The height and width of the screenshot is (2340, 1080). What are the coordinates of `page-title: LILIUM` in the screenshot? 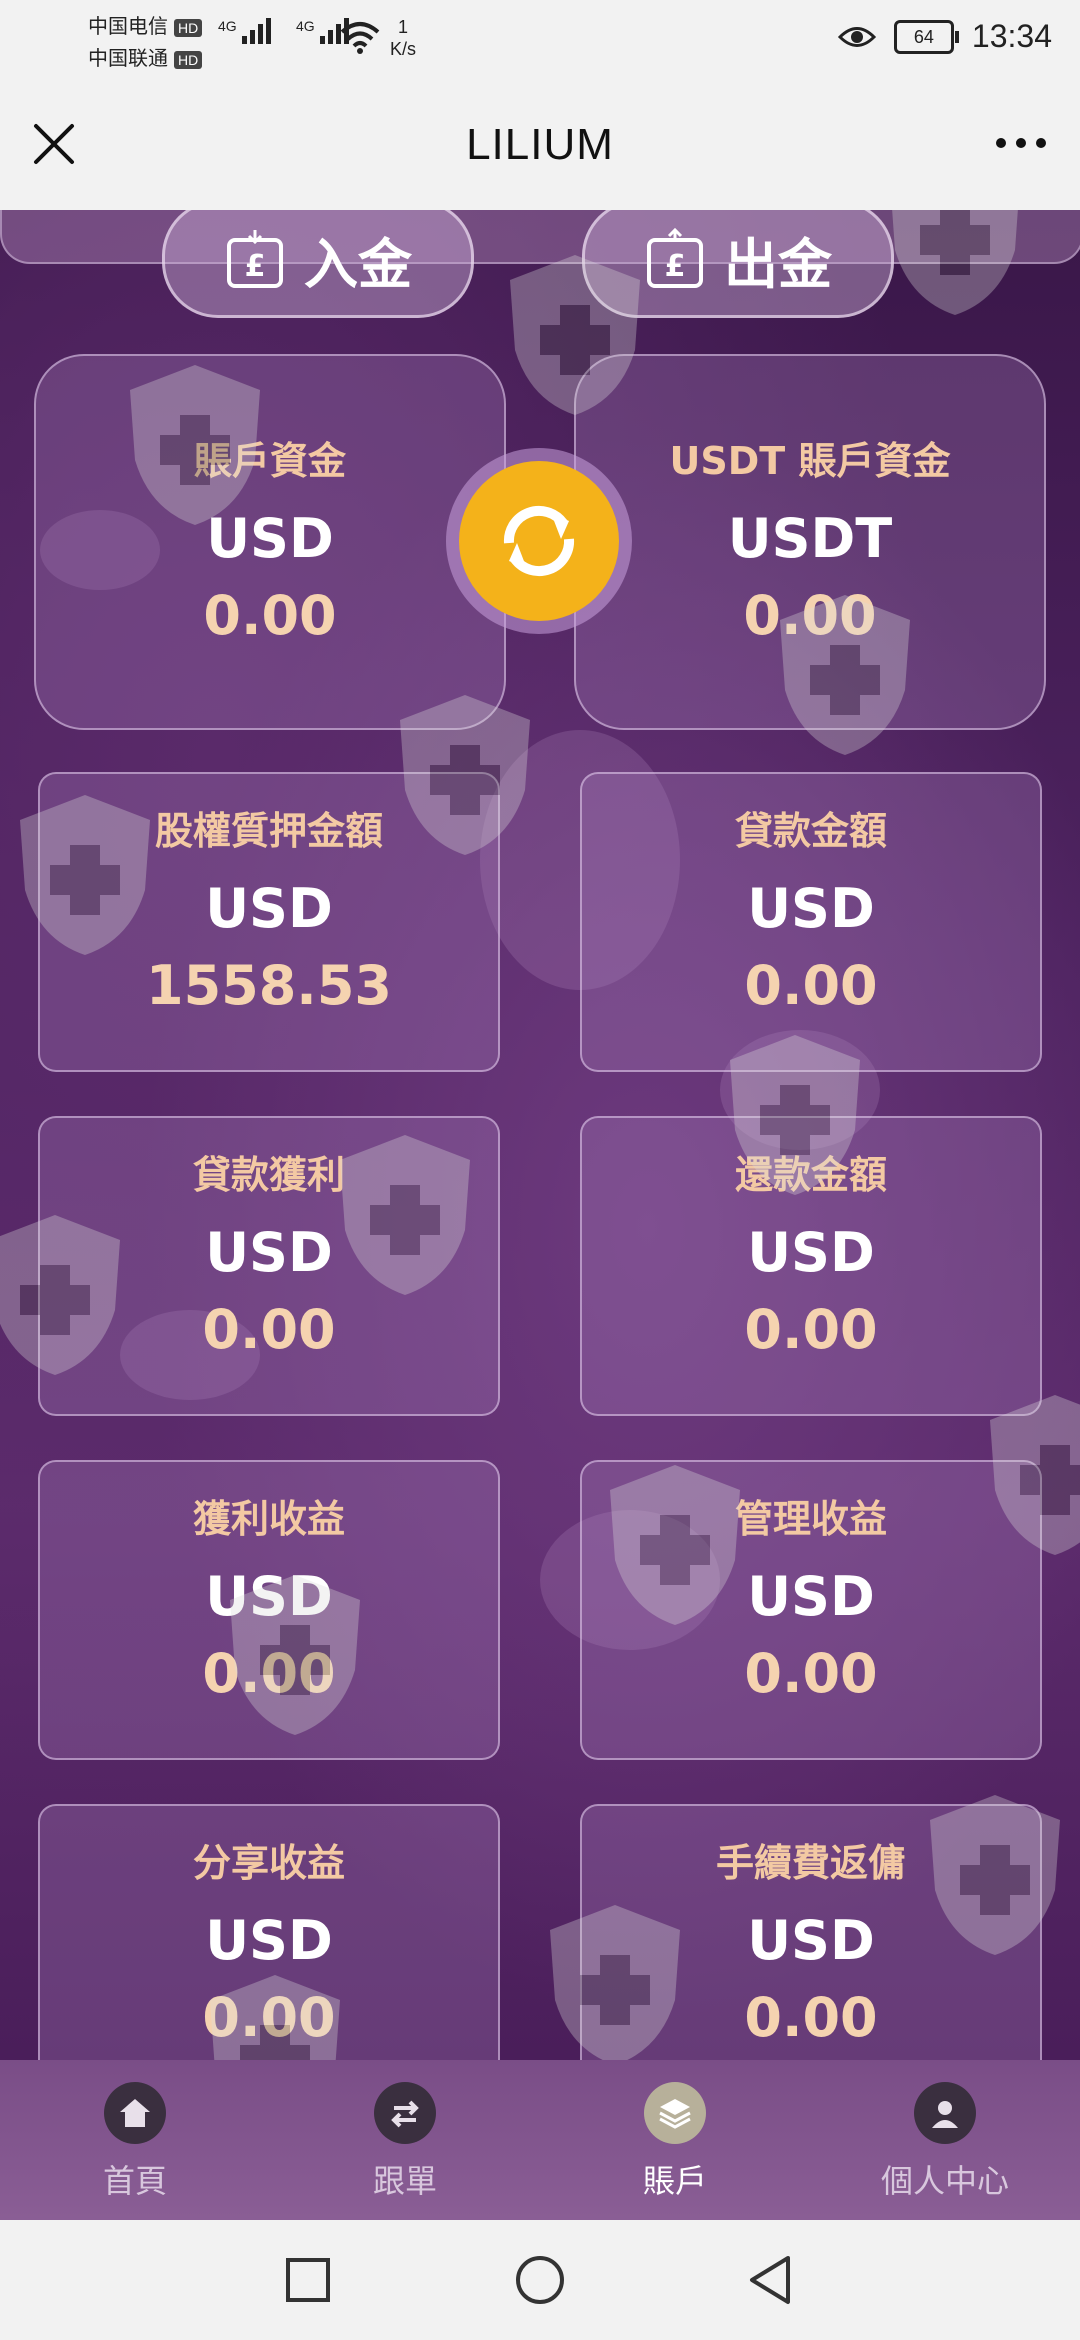 It's located at (540, 144).